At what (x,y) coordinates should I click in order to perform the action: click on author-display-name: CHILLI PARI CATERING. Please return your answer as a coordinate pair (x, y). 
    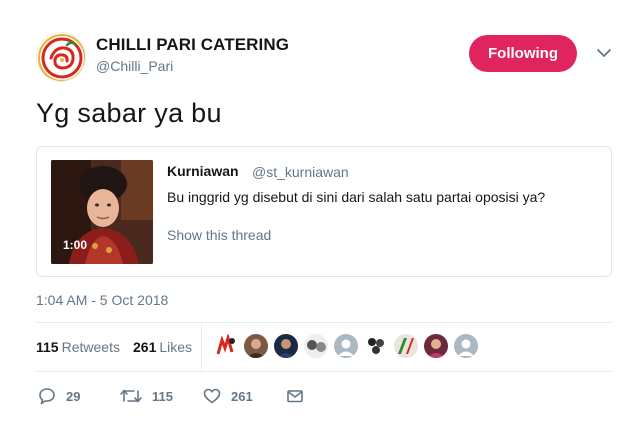
    Looking at the image, I should click on (192, 45).